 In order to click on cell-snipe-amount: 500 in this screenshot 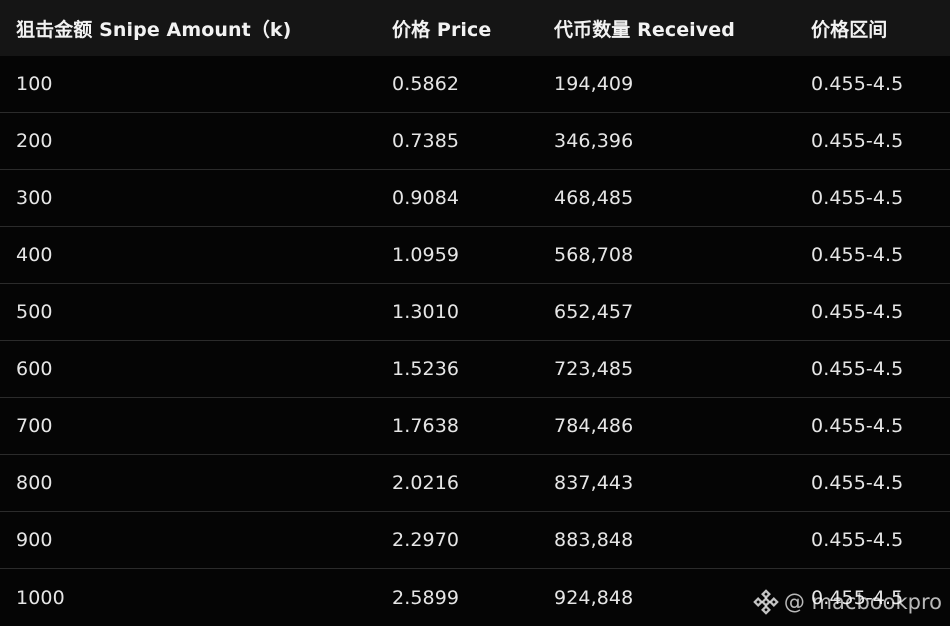, I will do `click(34, 312)`.